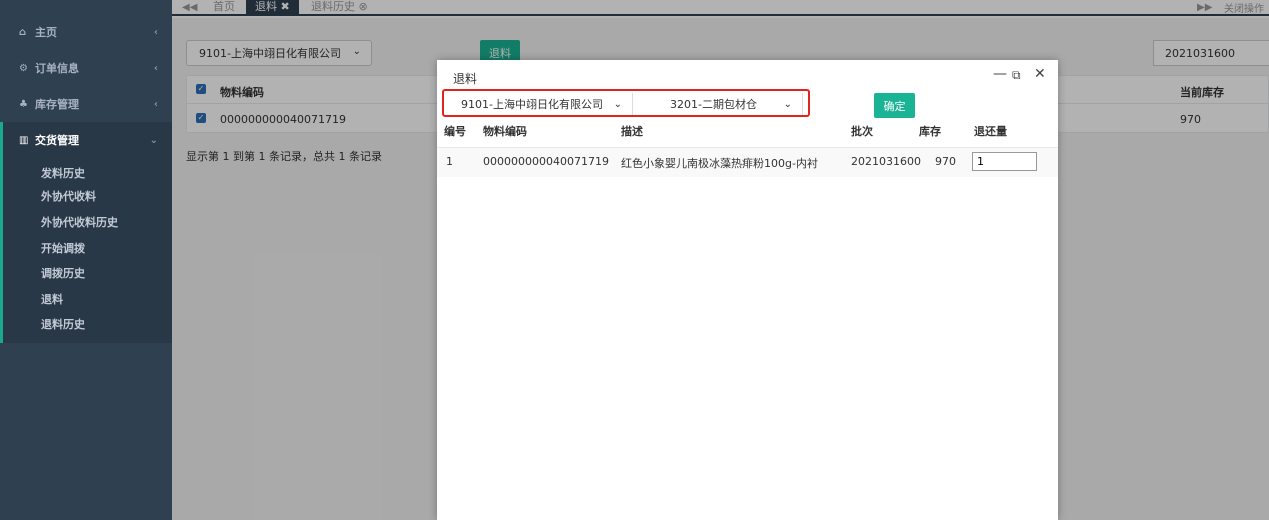 The width and height of the screenshot is (1269, 520). What do you see at coordinates (532, 104) in the screenshot?
I see `dialog-company-select-value: 9101-上海中翊日化有限公司` at bounding box center [532, 104].